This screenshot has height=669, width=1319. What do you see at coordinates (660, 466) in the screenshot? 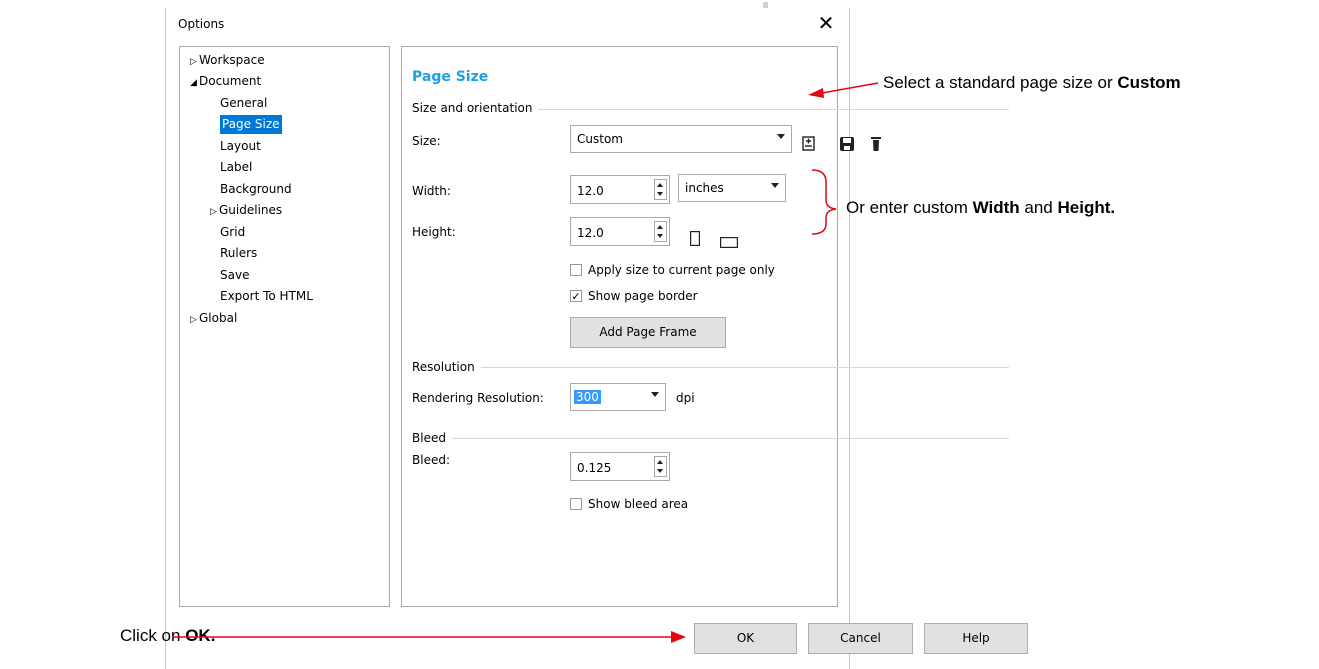
I see `bleed-stepper` at bounding box center [660, 466].